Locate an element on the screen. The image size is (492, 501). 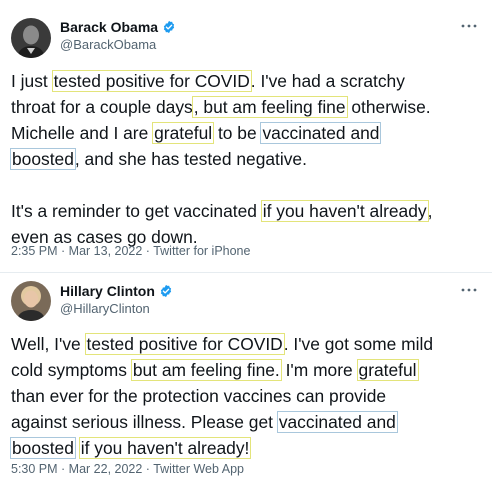
text-segment: throat for a couple days is located at coordinates (102, 107).